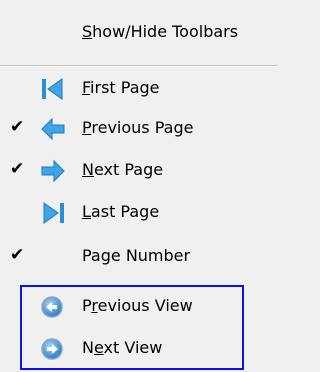 This screenshot has height=372, width=320. What do you see at coordinates (123, 169) in the screenshot?
I see `menu-item-label: Next Page` at bounding box center [123, 169].